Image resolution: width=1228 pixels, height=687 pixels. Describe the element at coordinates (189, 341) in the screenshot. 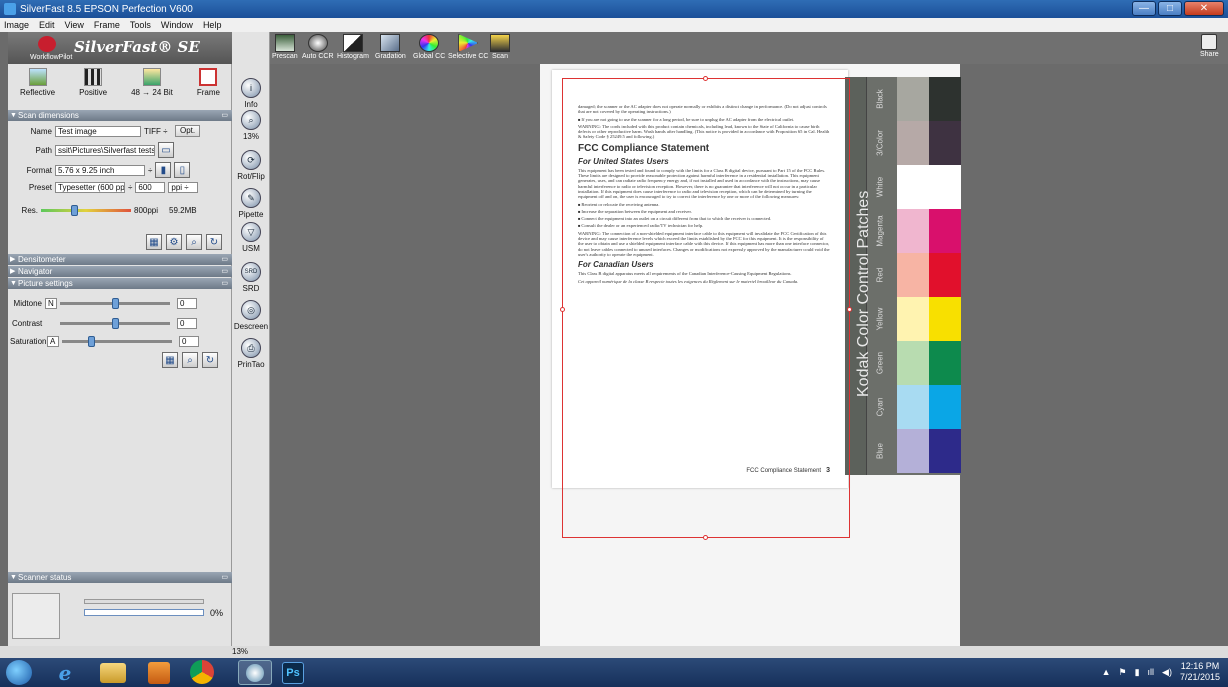

I see `saturation-value: 0` at that location.